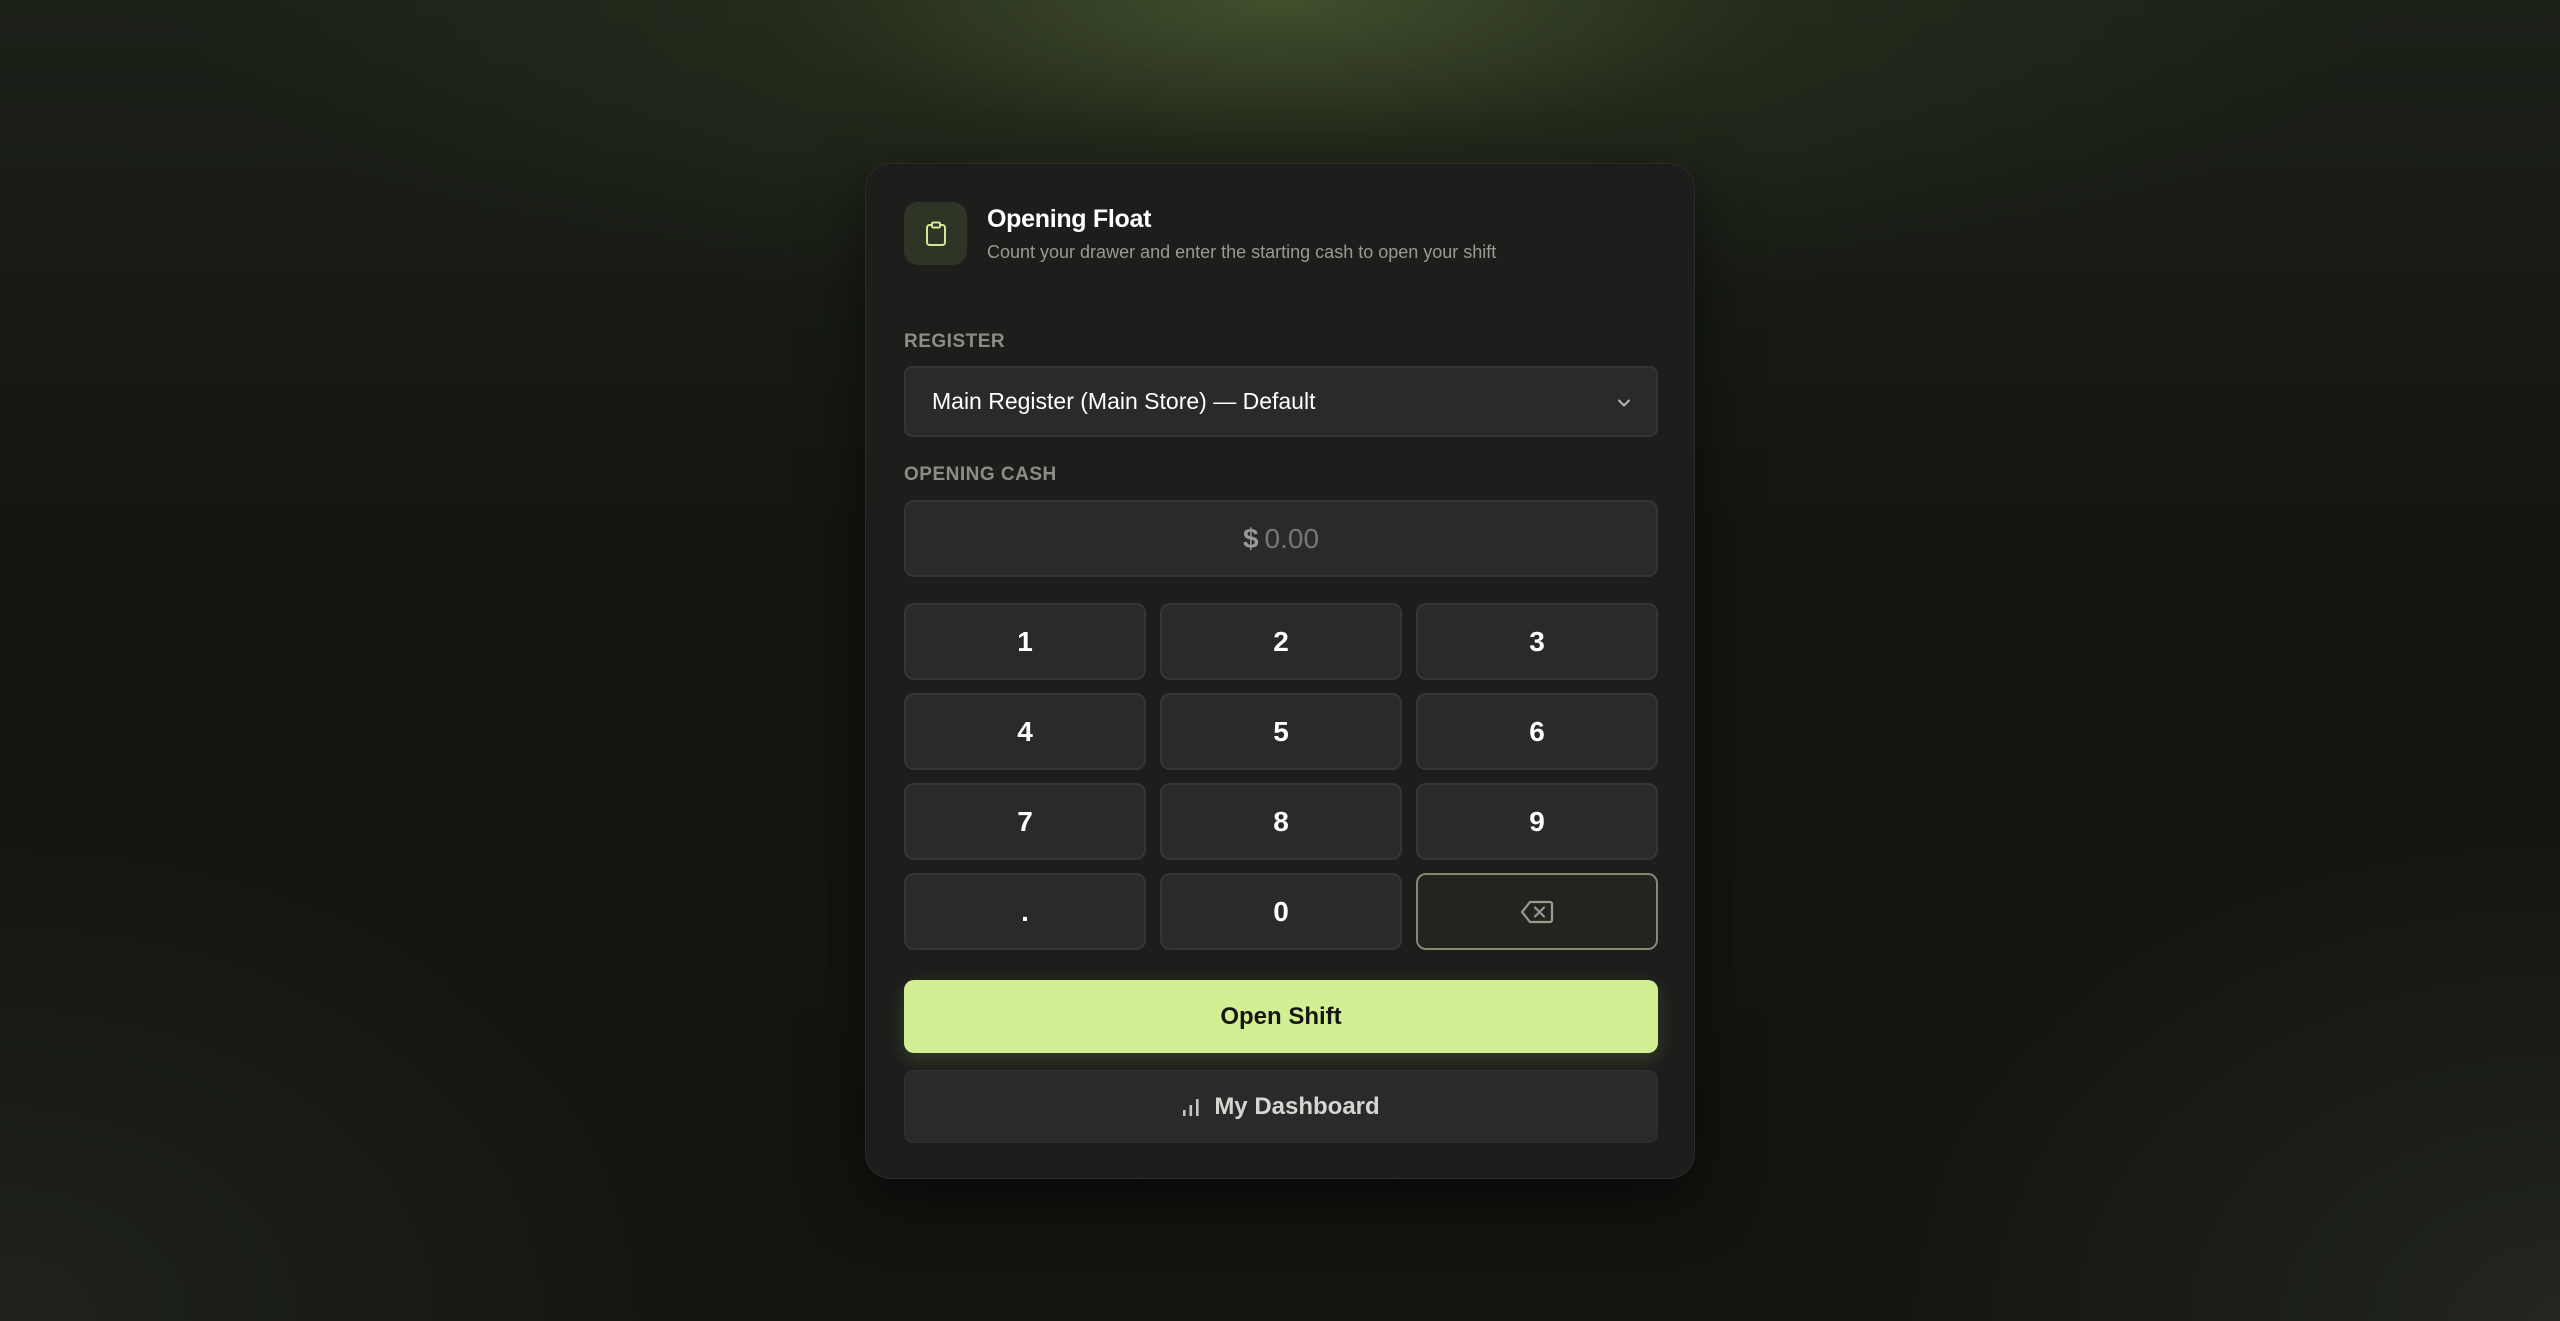  I want to click on backspace-button, so click(1537, 911).